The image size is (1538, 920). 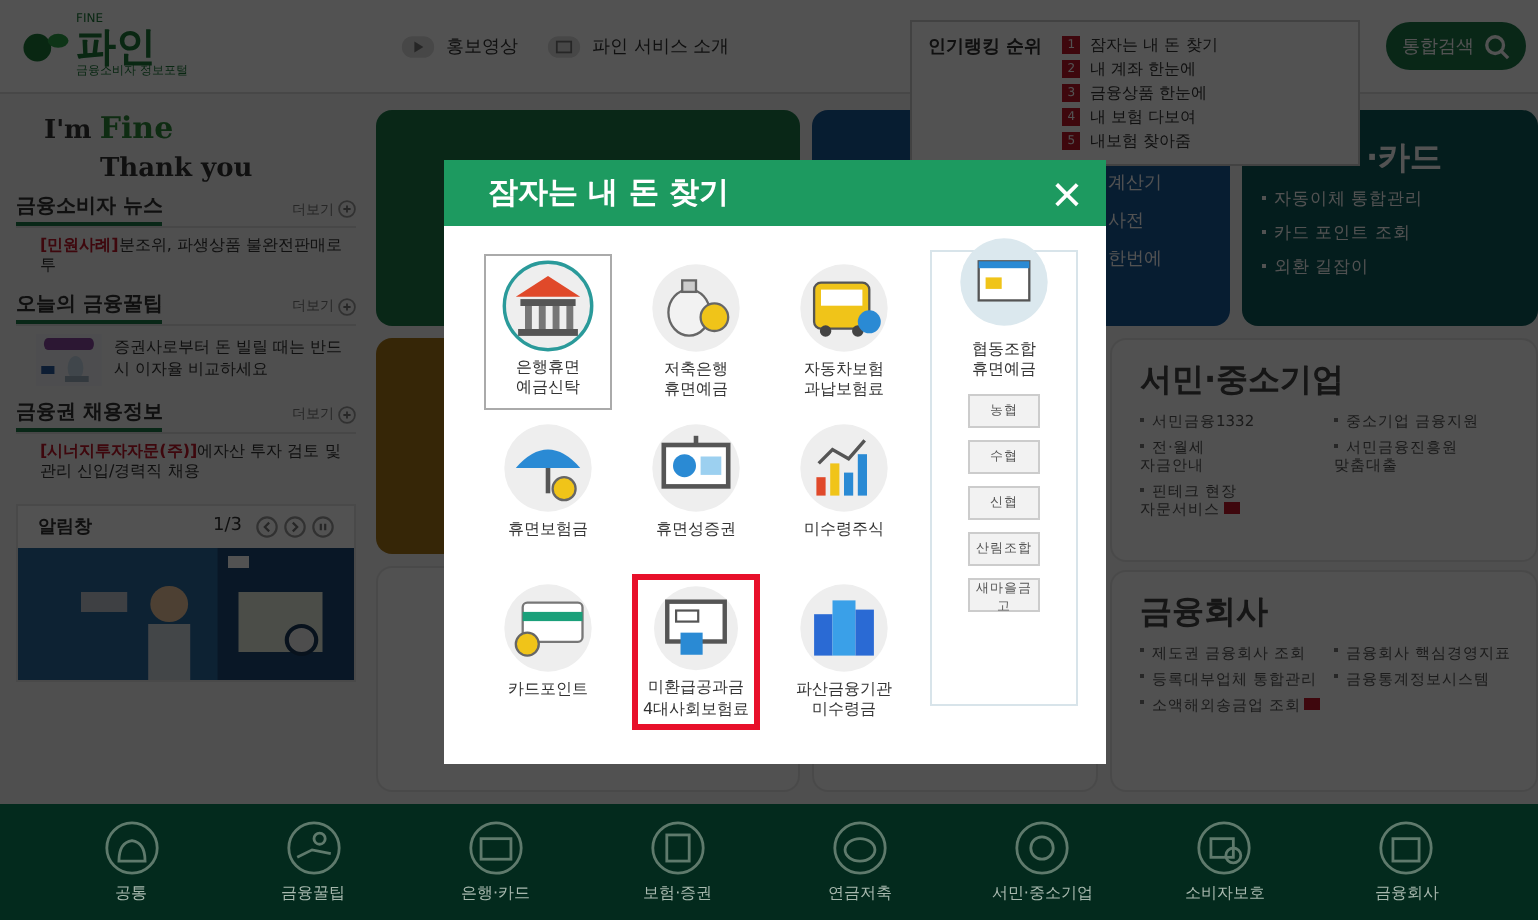 I want to click on service-option: 자동차보험 과납보험료, so click(x=844, y=332).